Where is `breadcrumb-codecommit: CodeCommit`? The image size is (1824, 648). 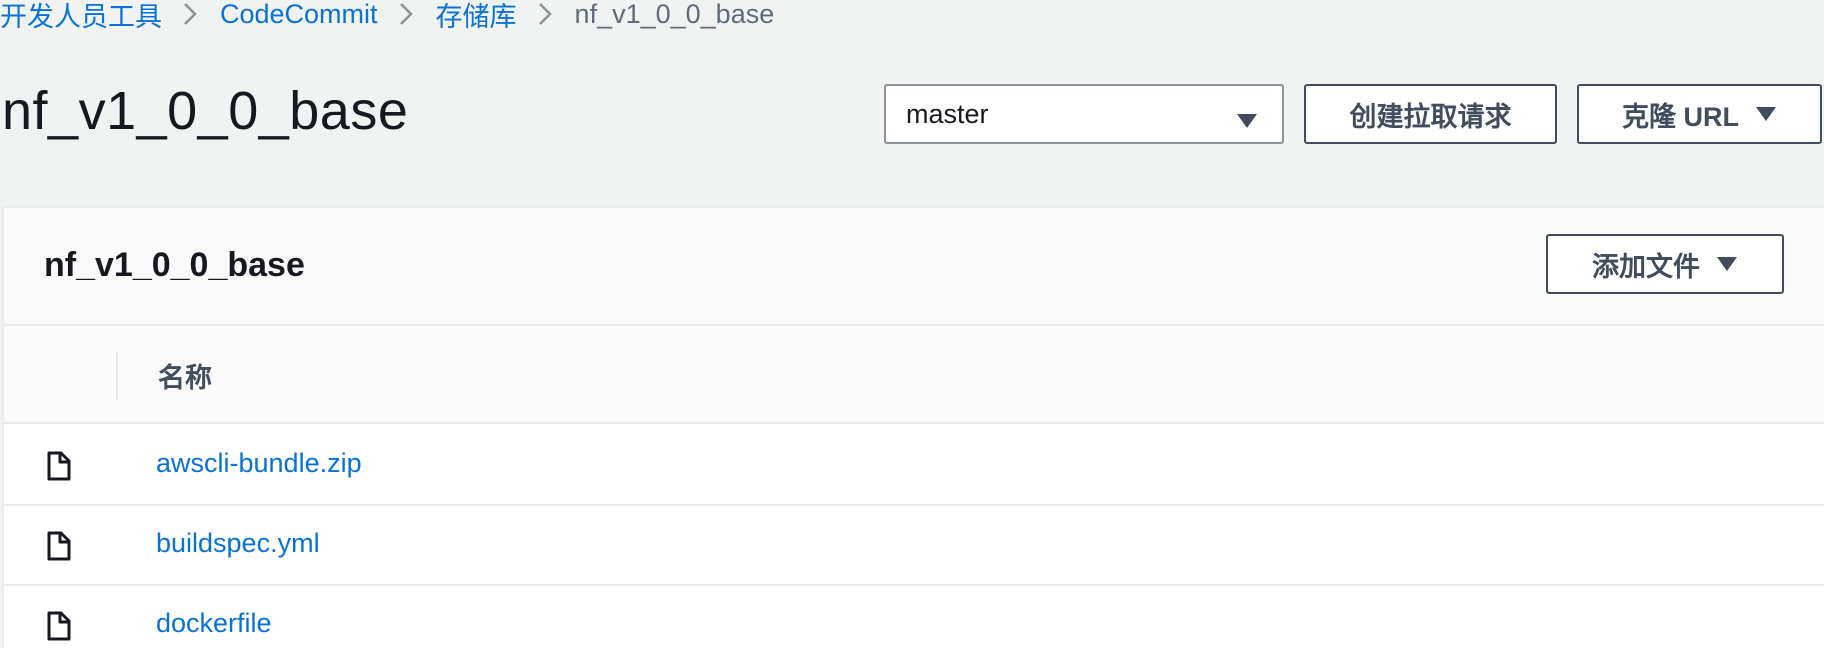
breadcrumb-codecommit: CodeCommit is located at coordinates (299, 15).